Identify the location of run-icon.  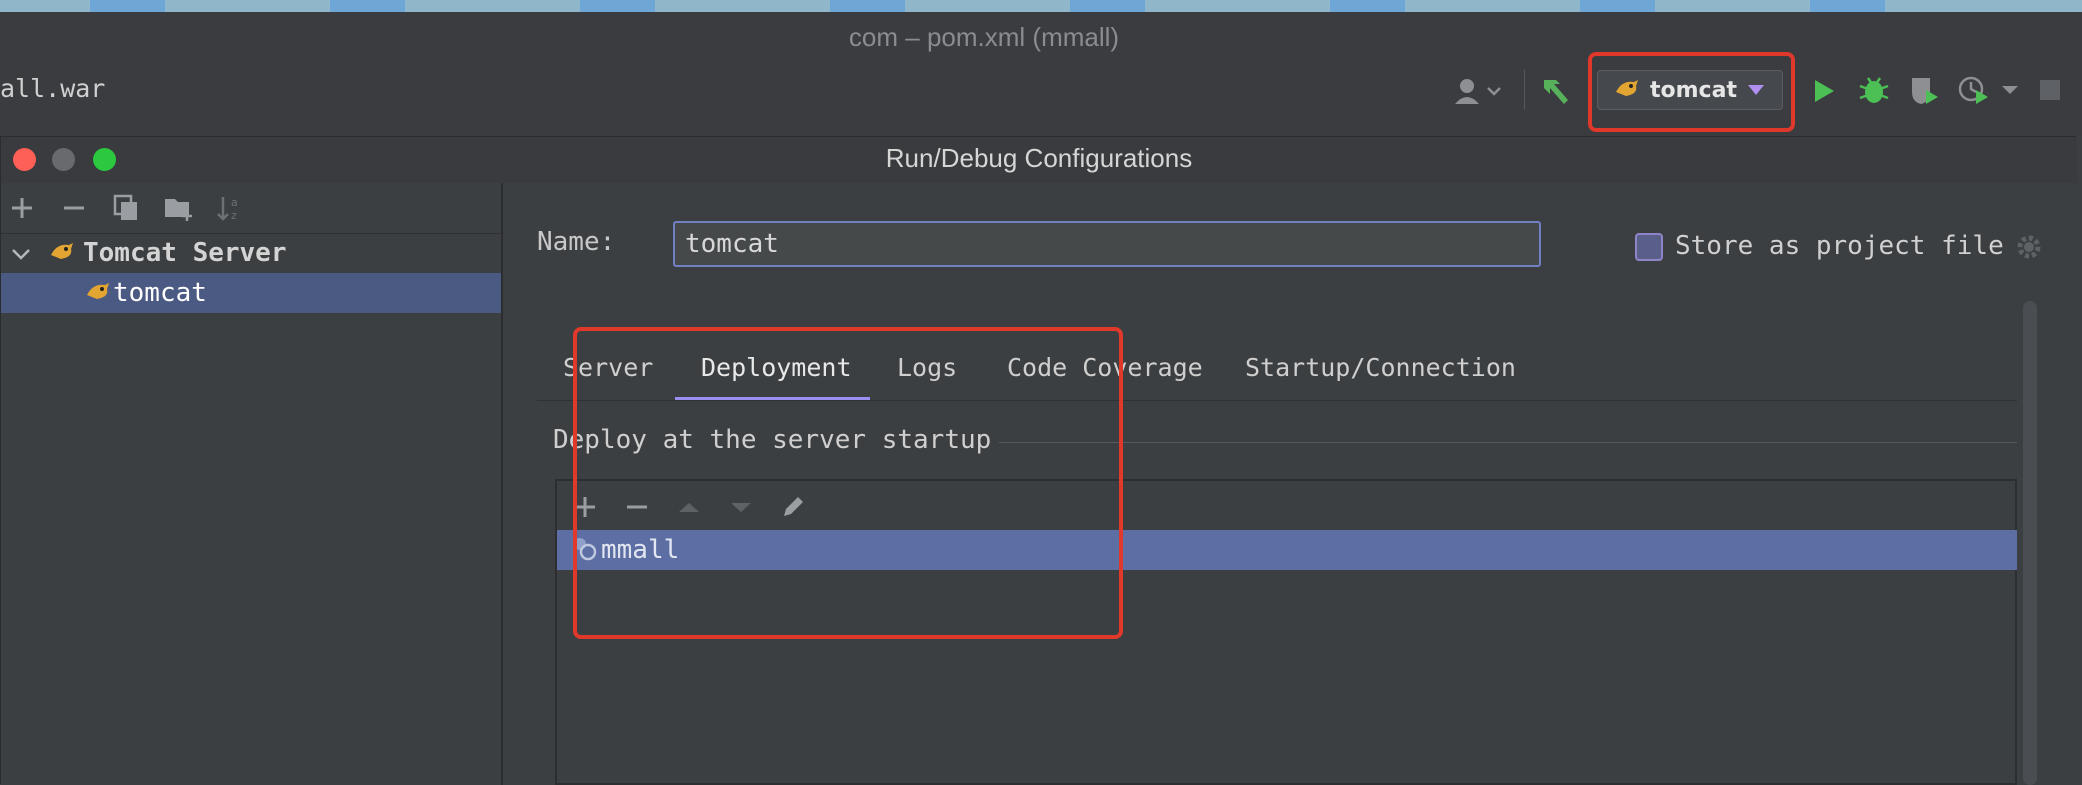
(1823, 91).